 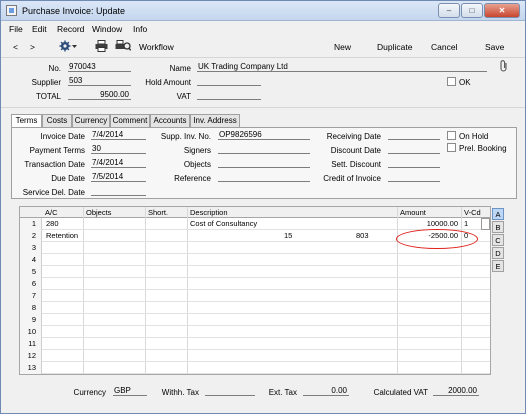 What do you see at coordinates (414, 135) in the screenshot?
I see `receiving-date-field` at bounding box center [414, 135].